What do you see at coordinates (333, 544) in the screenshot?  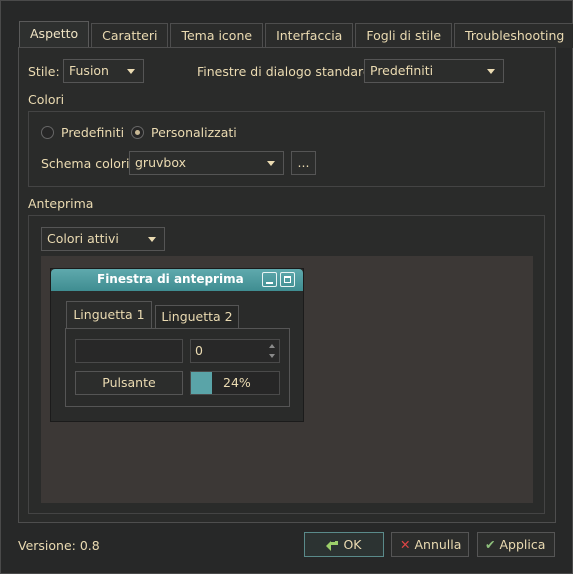 I see `enter-arrow-icon` at bounding box center [333, 544].